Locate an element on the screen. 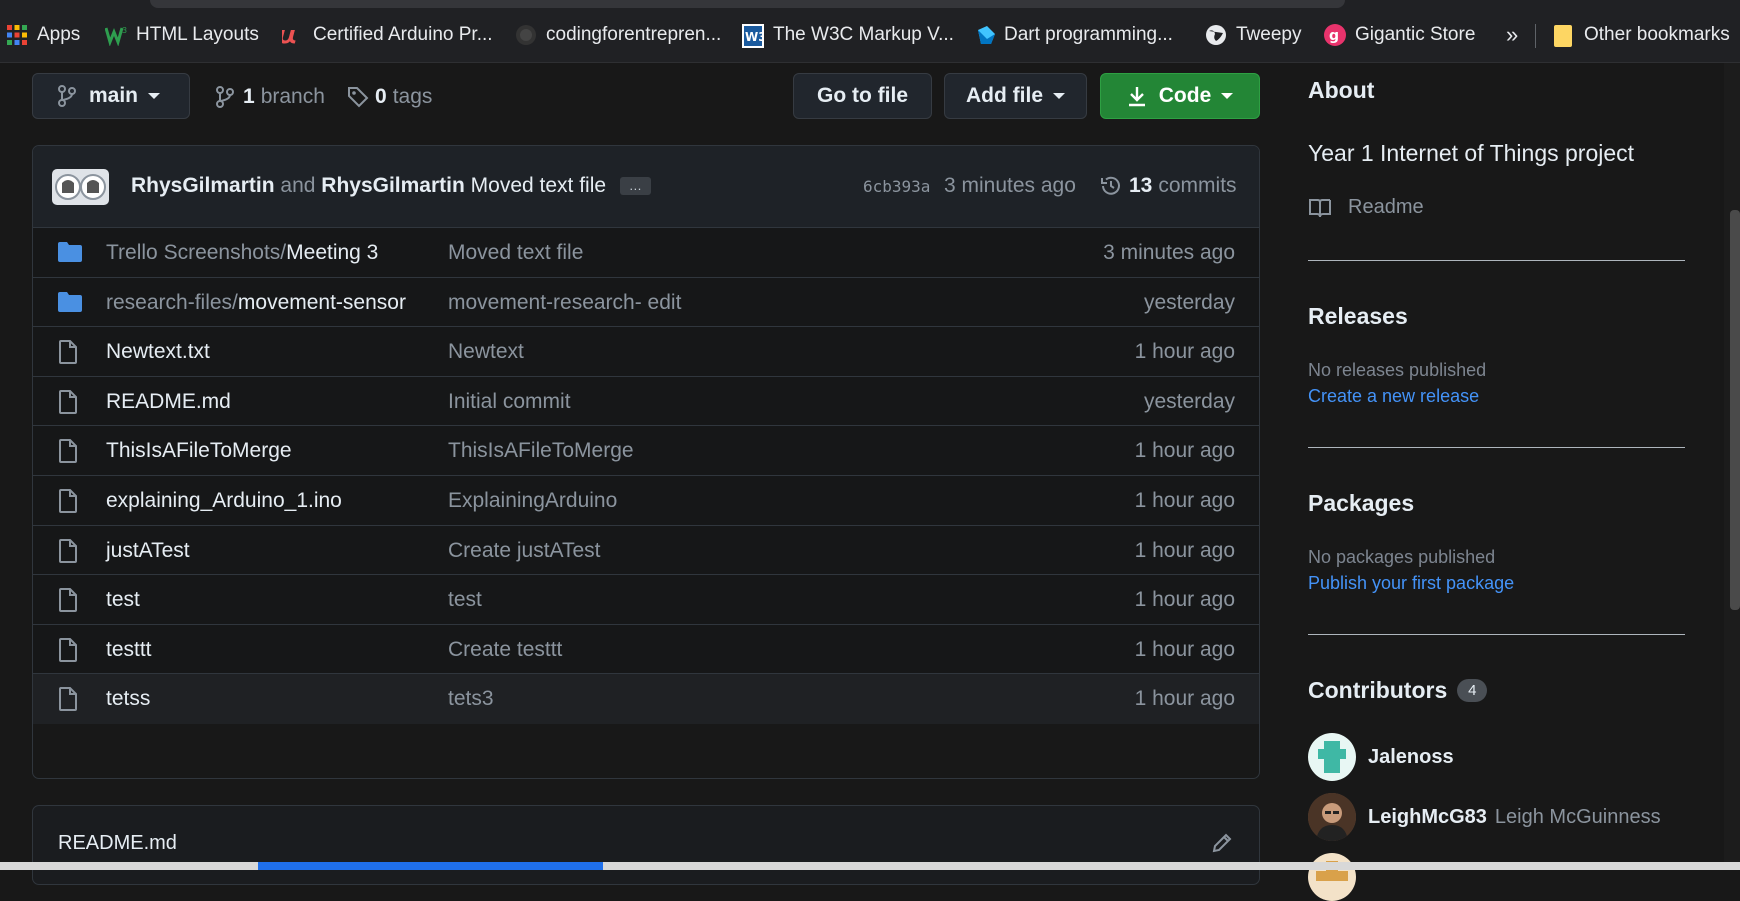 This screenshot has height=901, width=1740. file-commit-message-link: ExplainingArduino is located at coordinates (532, 501).